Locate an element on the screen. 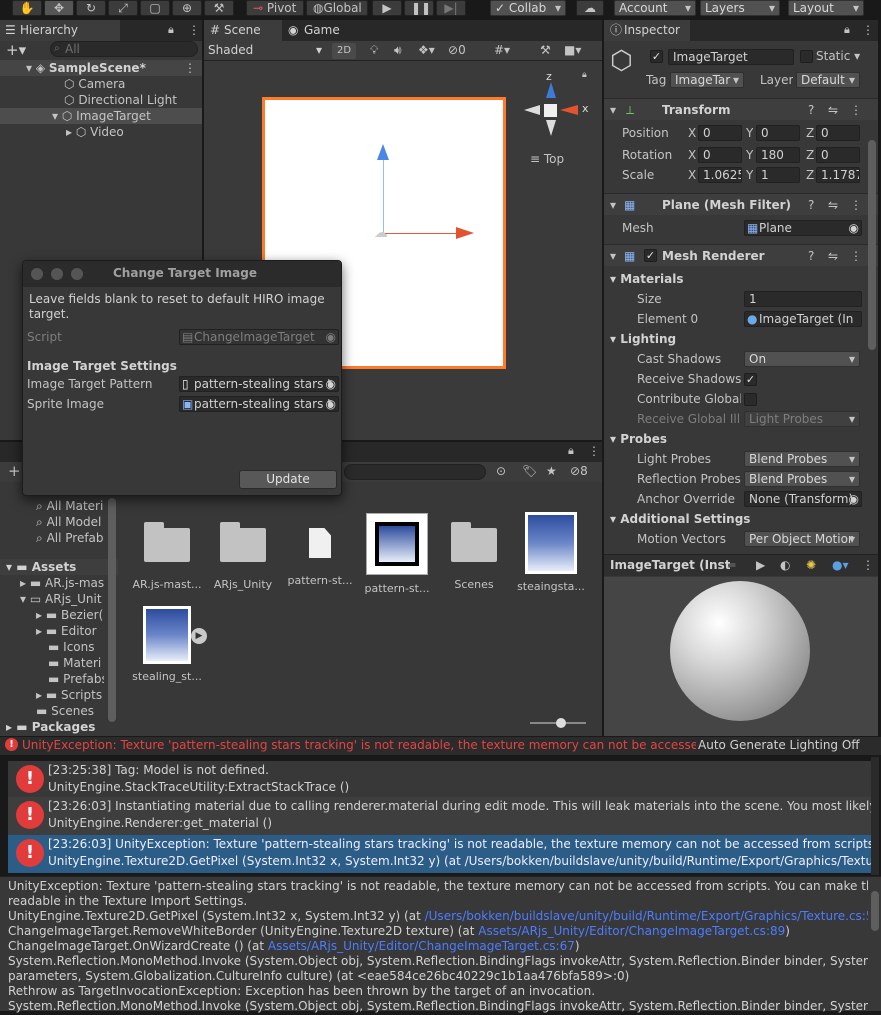 This screenshot has width=881, height=1015. slider-knob is located at coordinates (561, 723).